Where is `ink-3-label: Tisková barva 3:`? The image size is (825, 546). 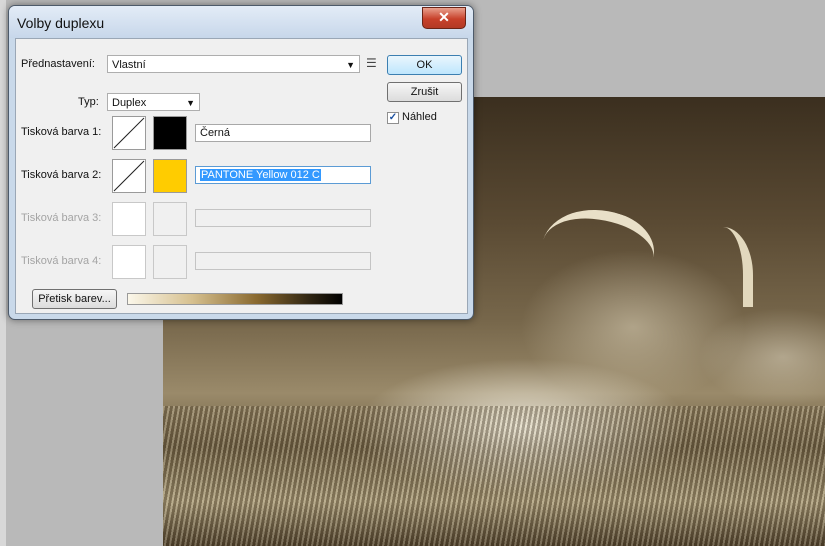 ink-3-label: Tisková barva 3: is located at coordinates (61, 218).